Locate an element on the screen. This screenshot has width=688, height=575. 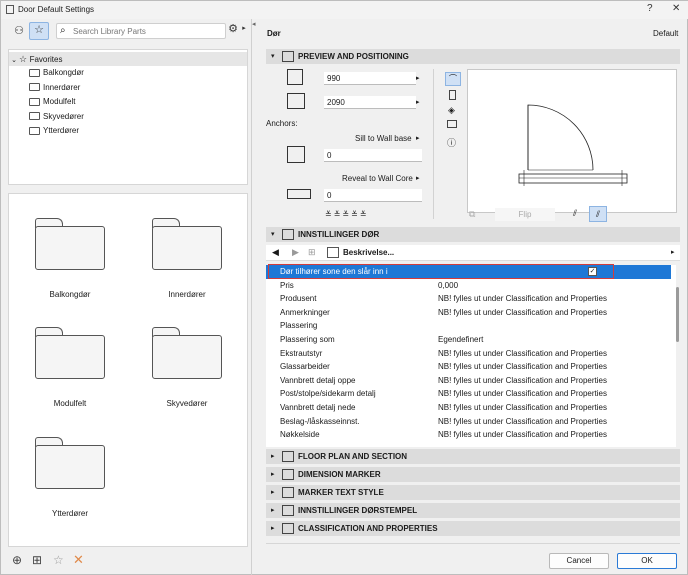
mirror-icon: ⧉ is located at coordinates (472, 214).